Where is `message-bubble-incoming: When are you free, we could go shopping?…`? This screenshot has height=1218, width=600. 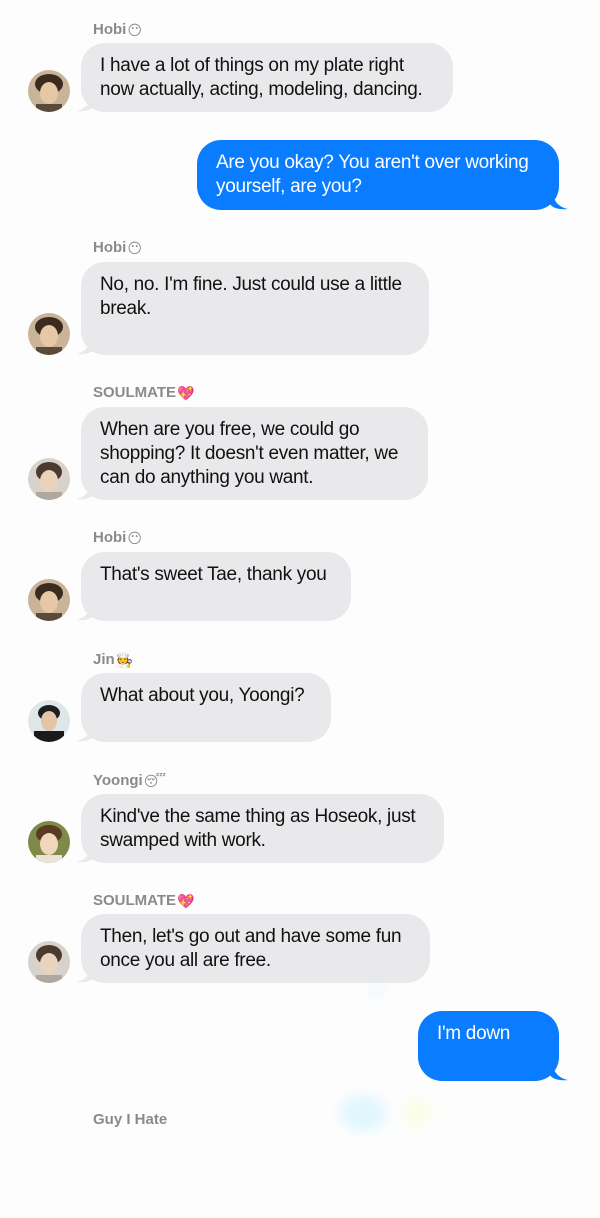 message-bubble-incoming: When are you free, we could go shopping?… is located at coordinates (254, 453).